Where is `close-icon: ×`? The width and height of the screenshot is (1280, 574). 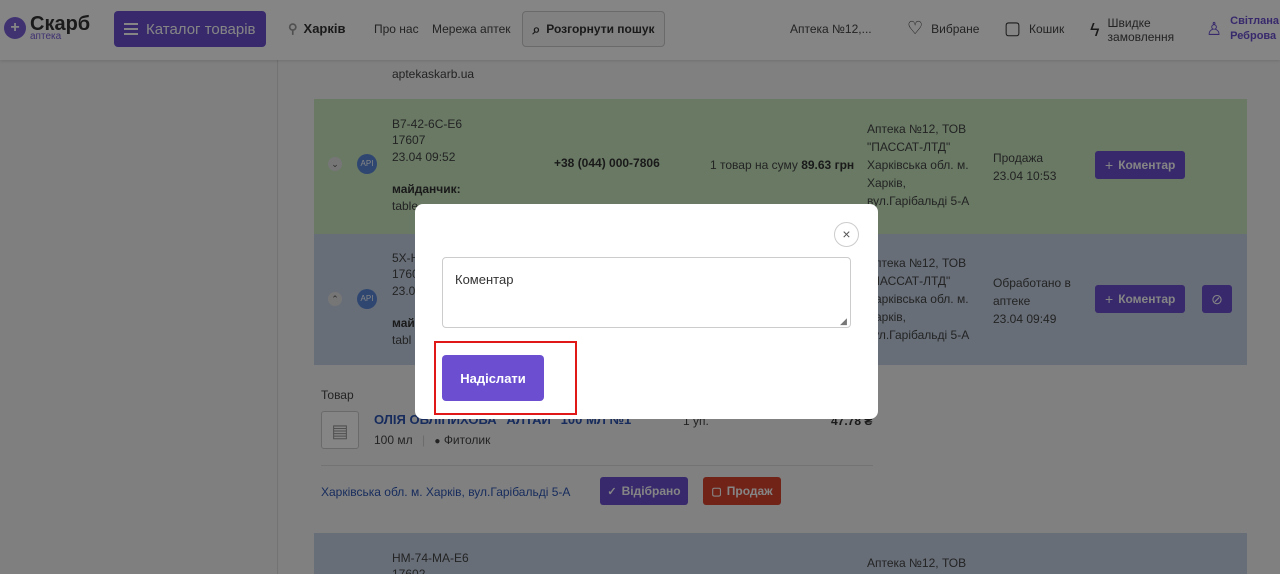 close-icon: × is located at coordinates (846, 234).